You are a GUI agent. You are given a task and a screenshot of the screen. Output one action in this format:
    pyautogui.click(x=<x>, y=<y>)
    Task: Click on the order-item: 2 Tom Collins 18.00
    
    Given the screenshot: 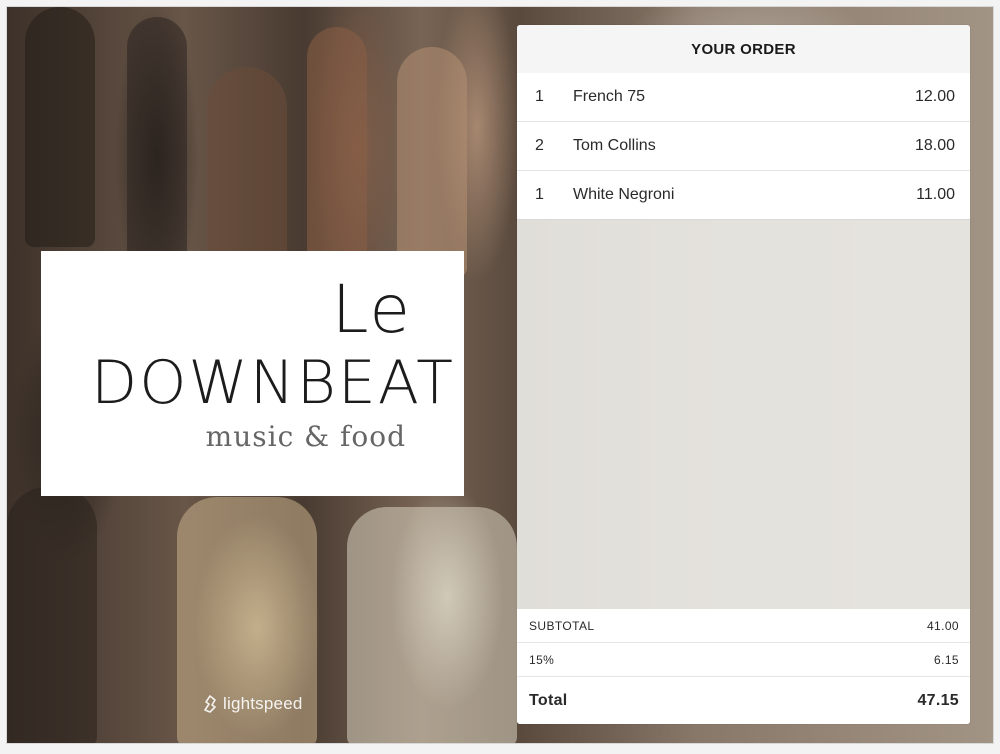 What is the action you would take?
    pyautogui.click(x=743, y=146)
    